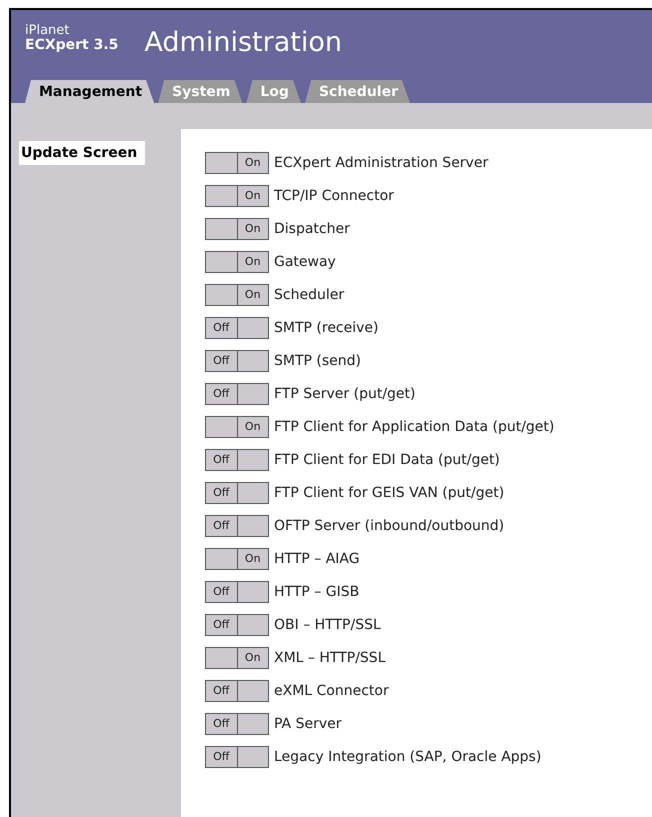 This screenshot has height=817, width=652. I want to click on sidebar-item: Update Screen, so click(82, 153).